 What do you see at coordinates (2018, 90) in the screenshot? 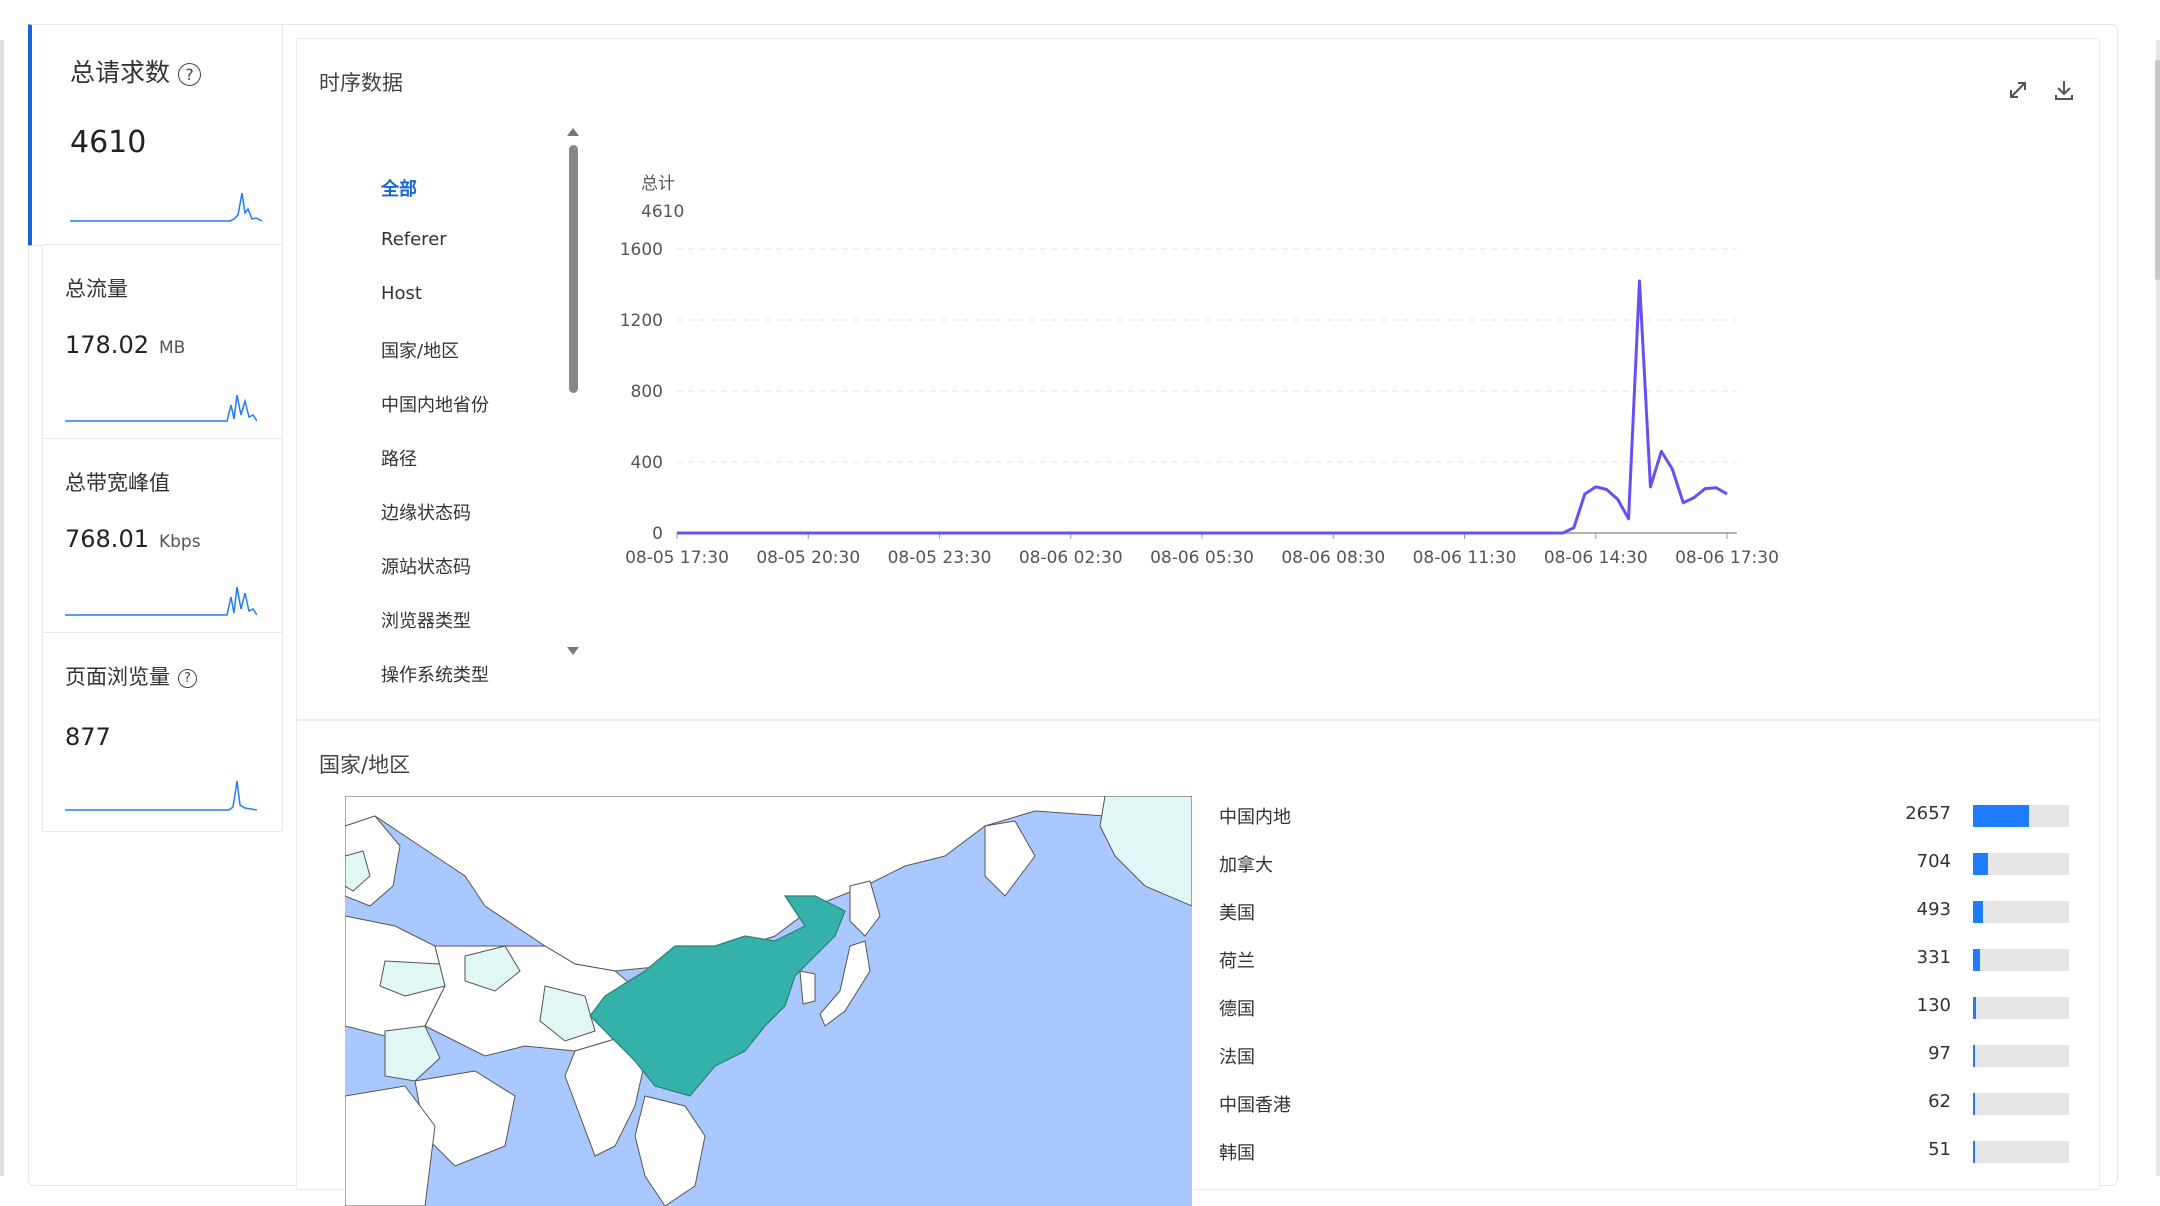
I see `expand-icon` at bounding box center [2018, 90].